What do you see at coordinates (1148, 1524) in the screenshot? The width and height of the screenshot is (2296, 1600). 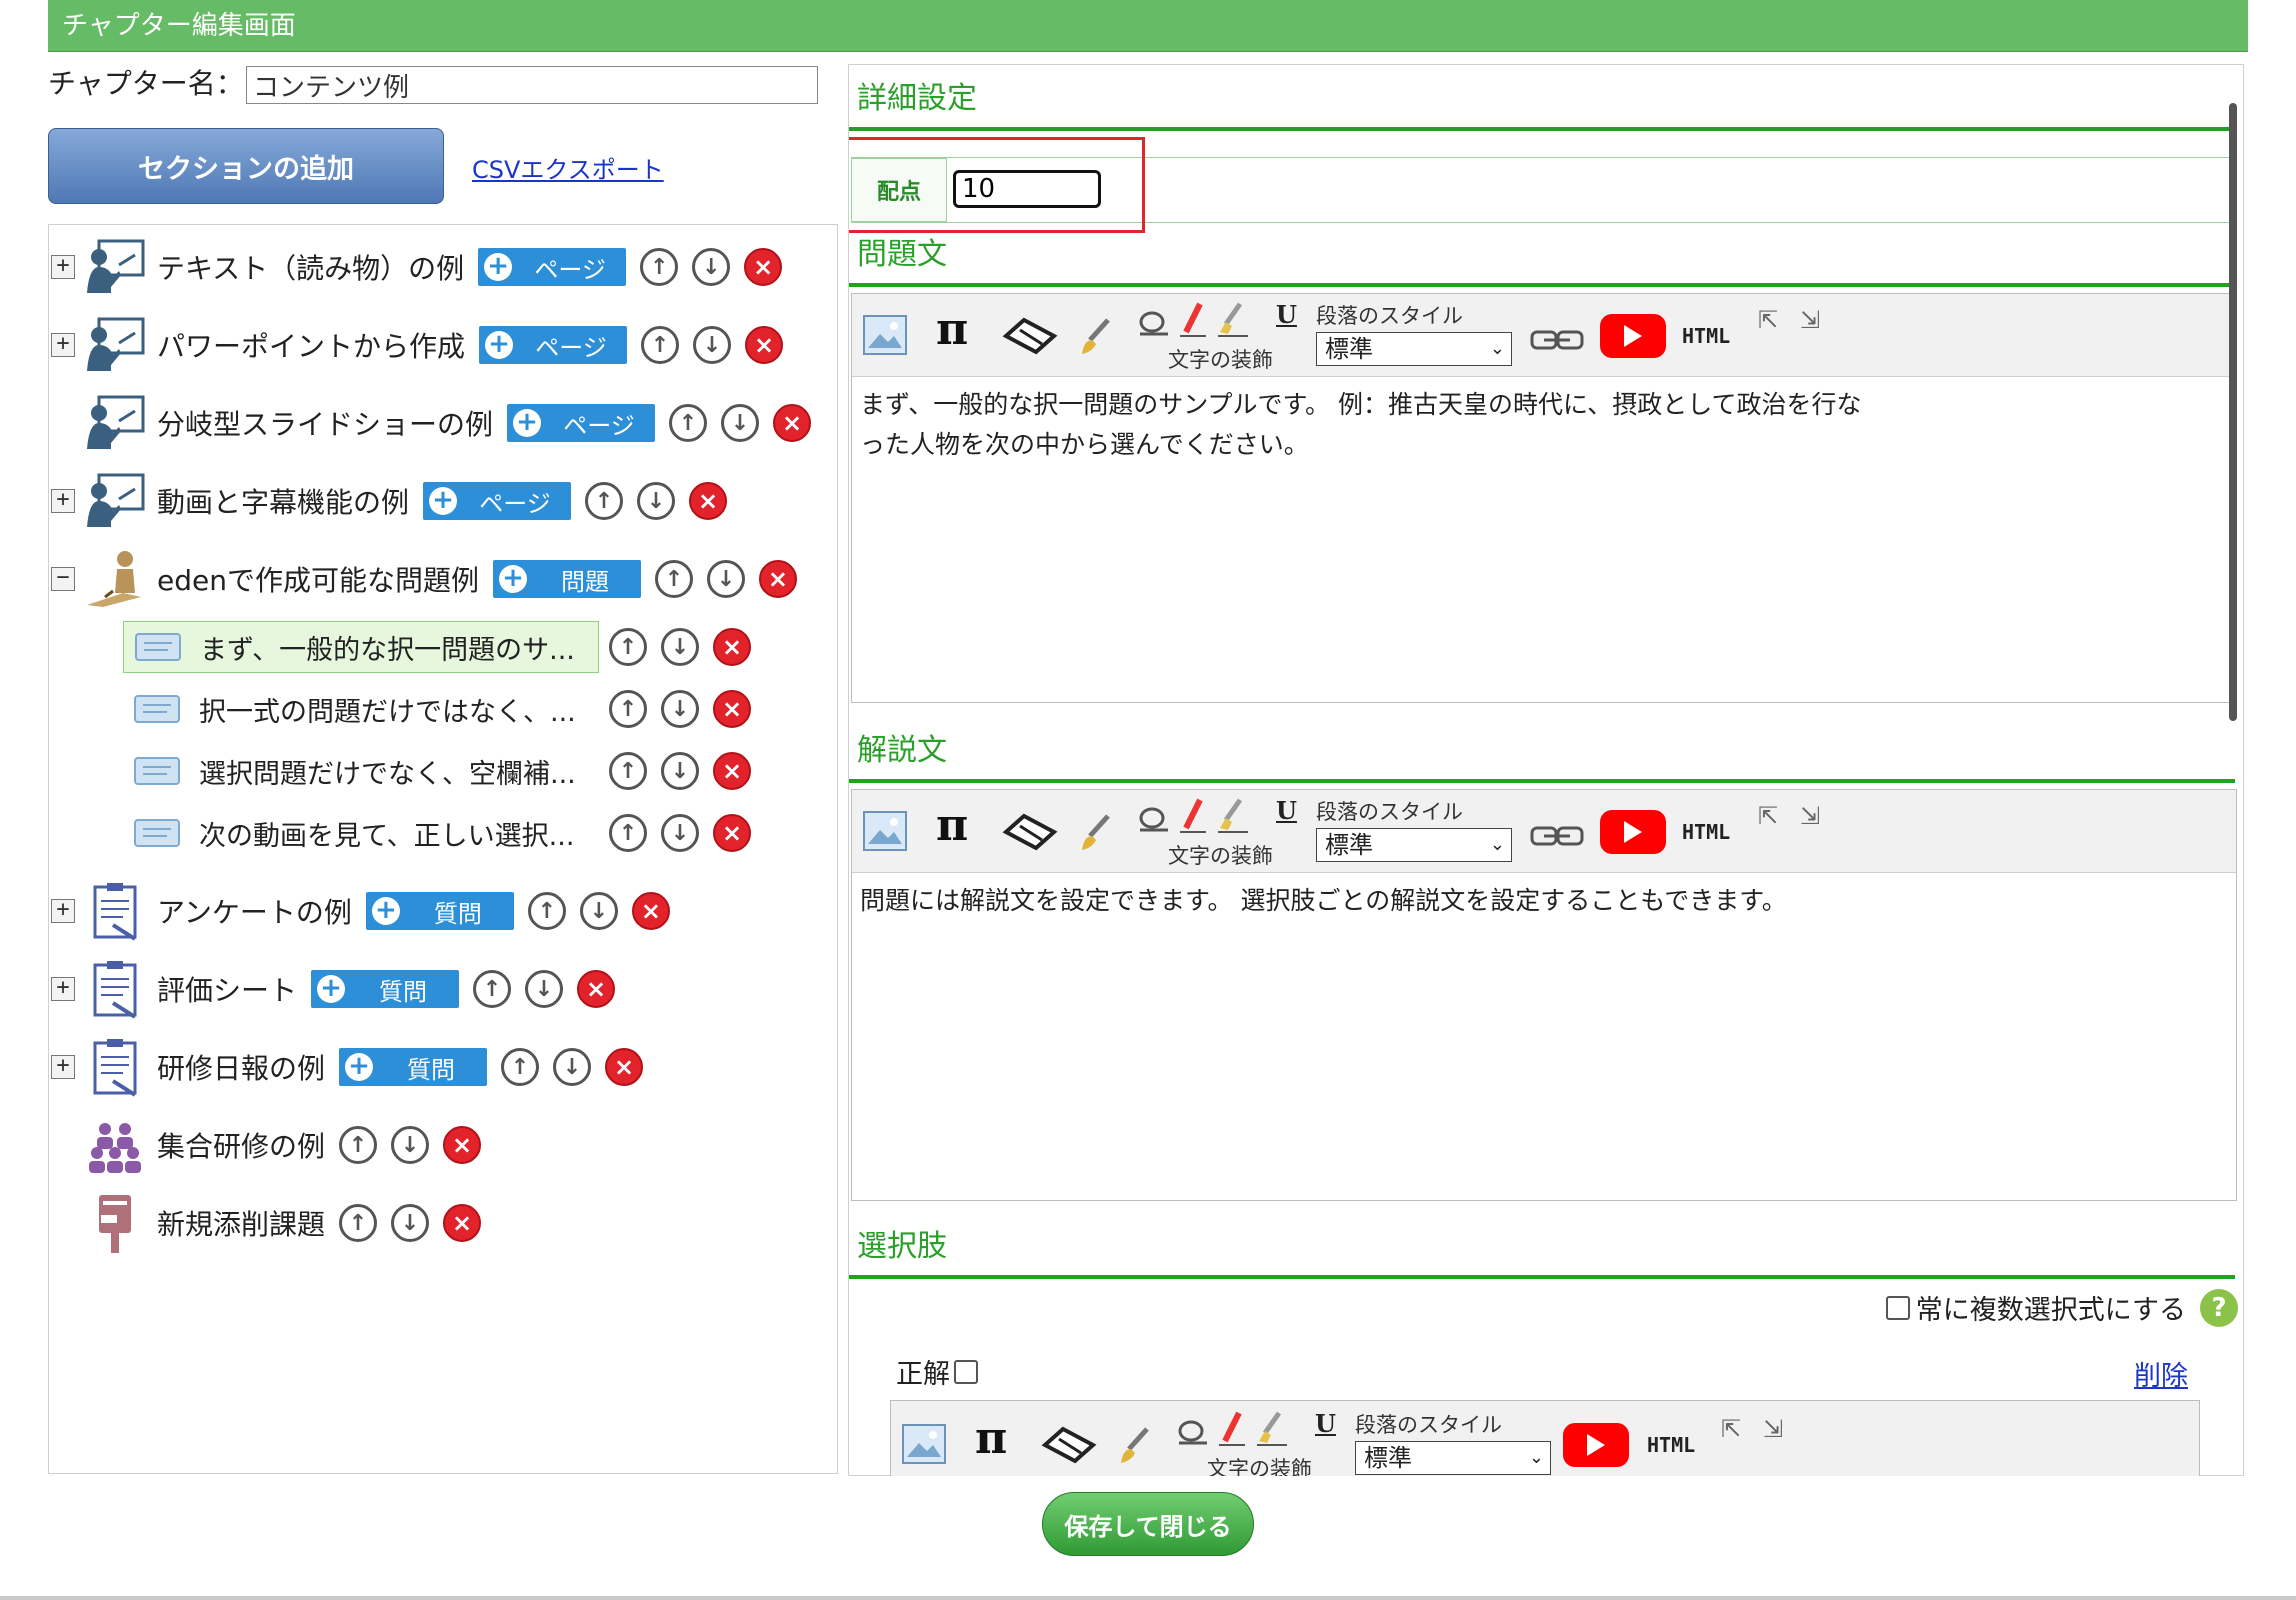 I see `save-and-close-button: 保存して閉じる` at bounding box center [1148, 1524].